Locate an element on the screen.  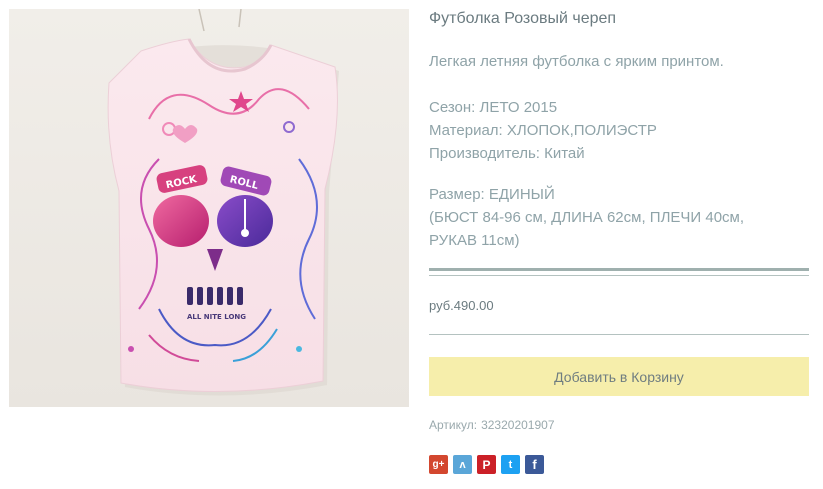
vk-icon: ʌ is located at coordinates (462, 464).